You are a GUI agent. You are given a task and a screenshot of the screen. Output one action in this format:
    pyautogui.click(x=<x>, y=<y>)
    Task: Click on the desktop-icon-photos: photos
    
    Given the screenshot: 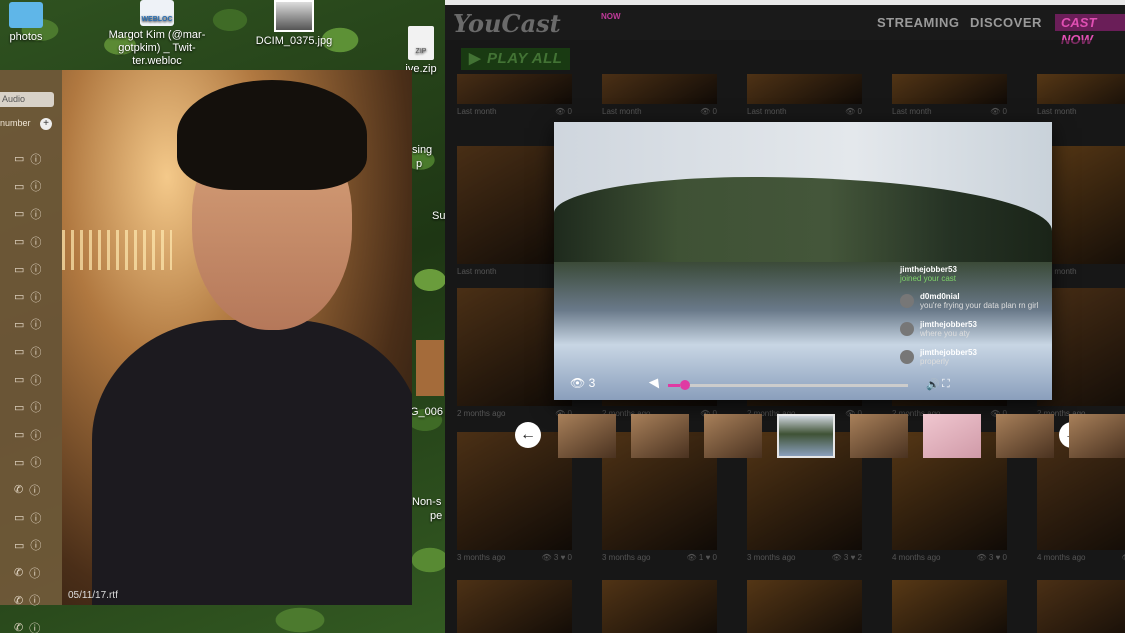 What is the action you would take?
    pyautogui.click(x=28, y=23)
    